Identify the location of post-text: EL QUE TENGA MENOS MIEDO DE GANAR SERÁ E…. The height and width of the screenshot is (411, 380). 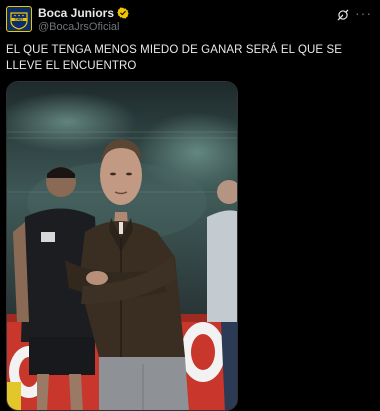
(174, 58).